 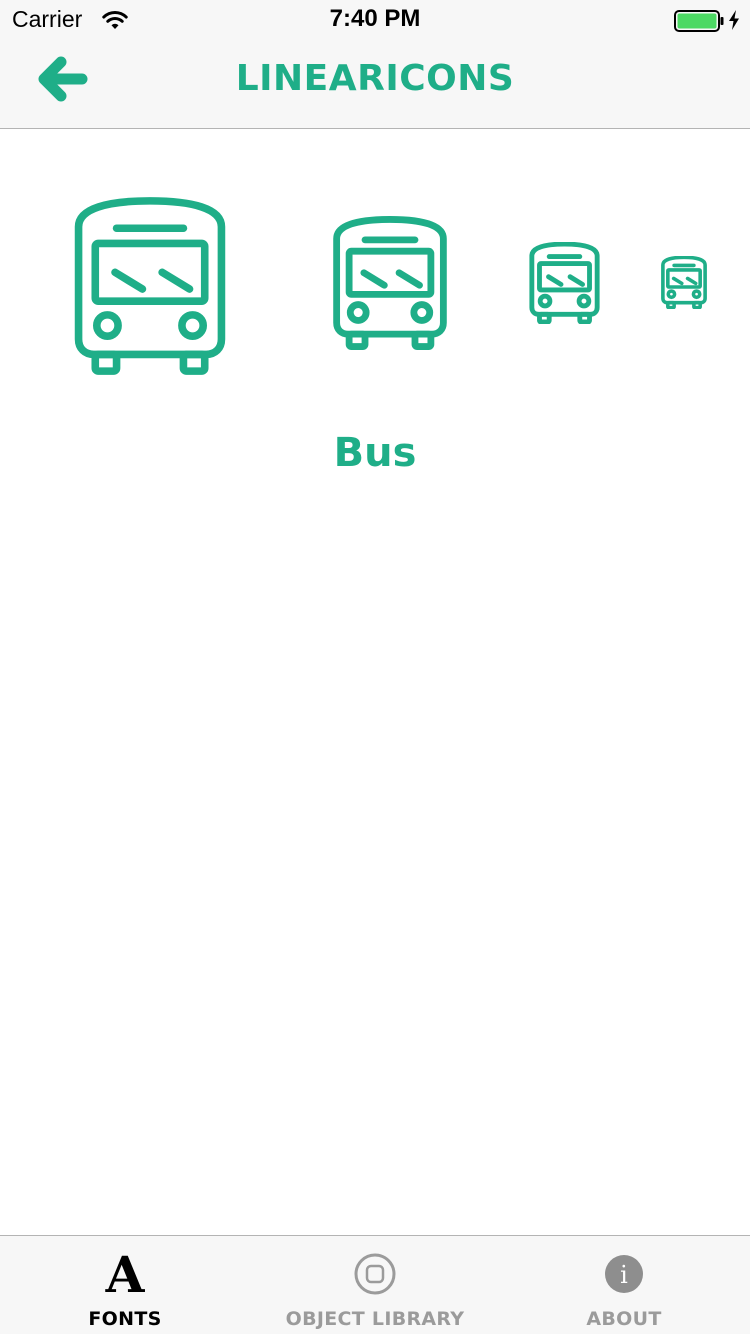 I want to click on battery-icon, so click(x=699, y=21).